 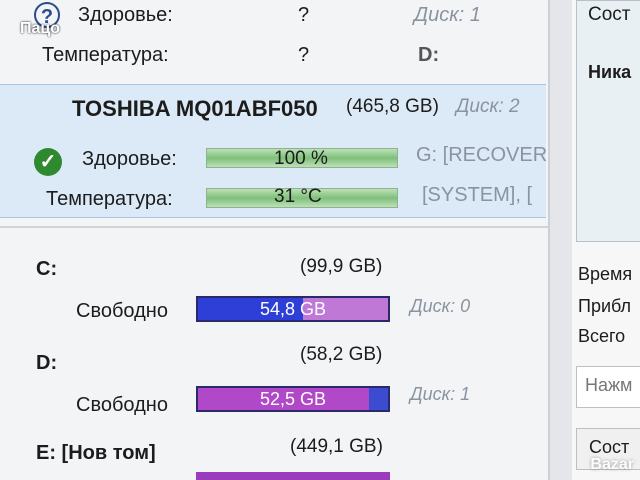 What do you see at coordinates (293, 476) in the screenshot?
I see `volume-e-free-bar` at bounding box center [293, 476].